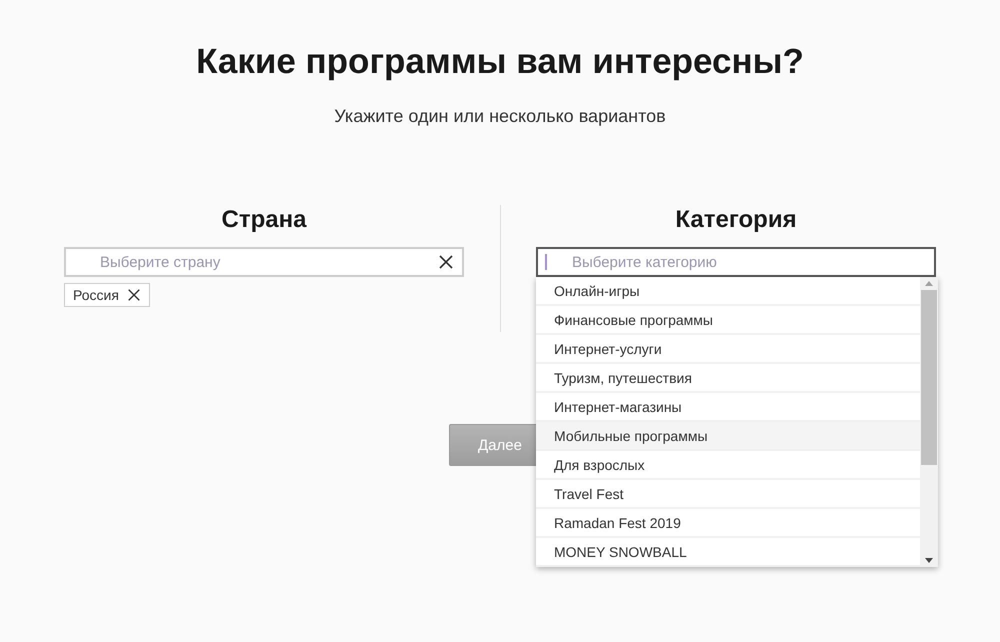 The image size is (1000, 642). Describe the element at coordinates (728, 436) in the screenshot. I see `dropdown-option: Мобильные программы` at that location.